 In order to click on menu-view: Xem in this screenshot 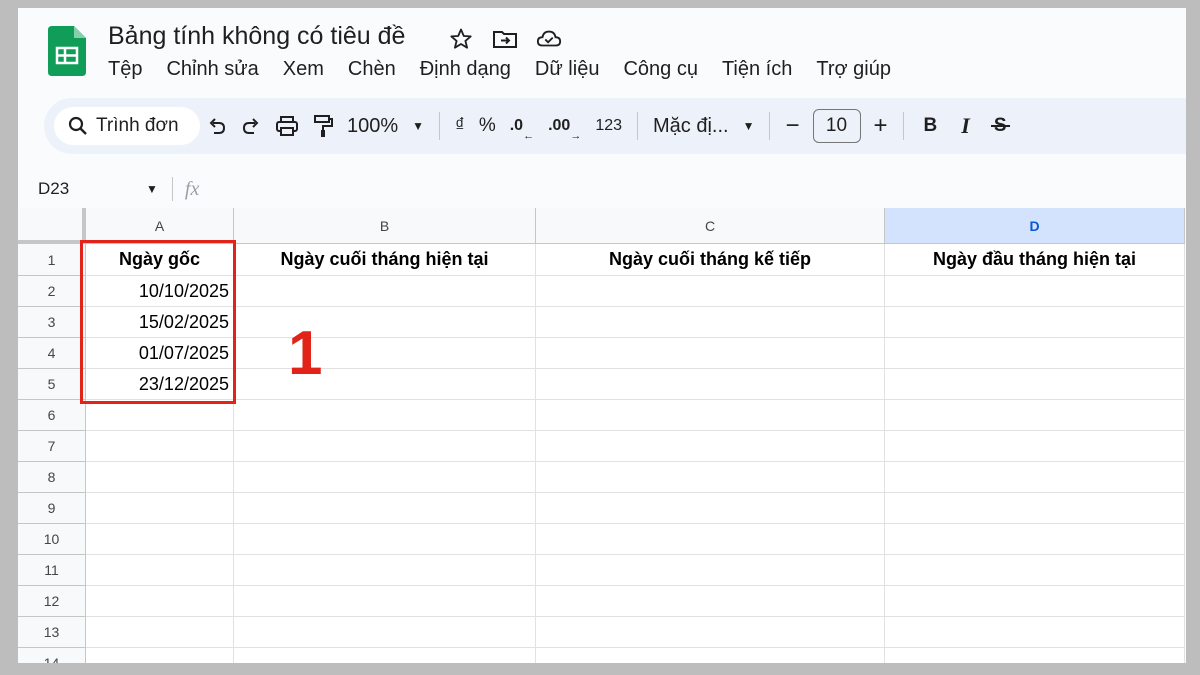, I will do `click(303, 69)`.